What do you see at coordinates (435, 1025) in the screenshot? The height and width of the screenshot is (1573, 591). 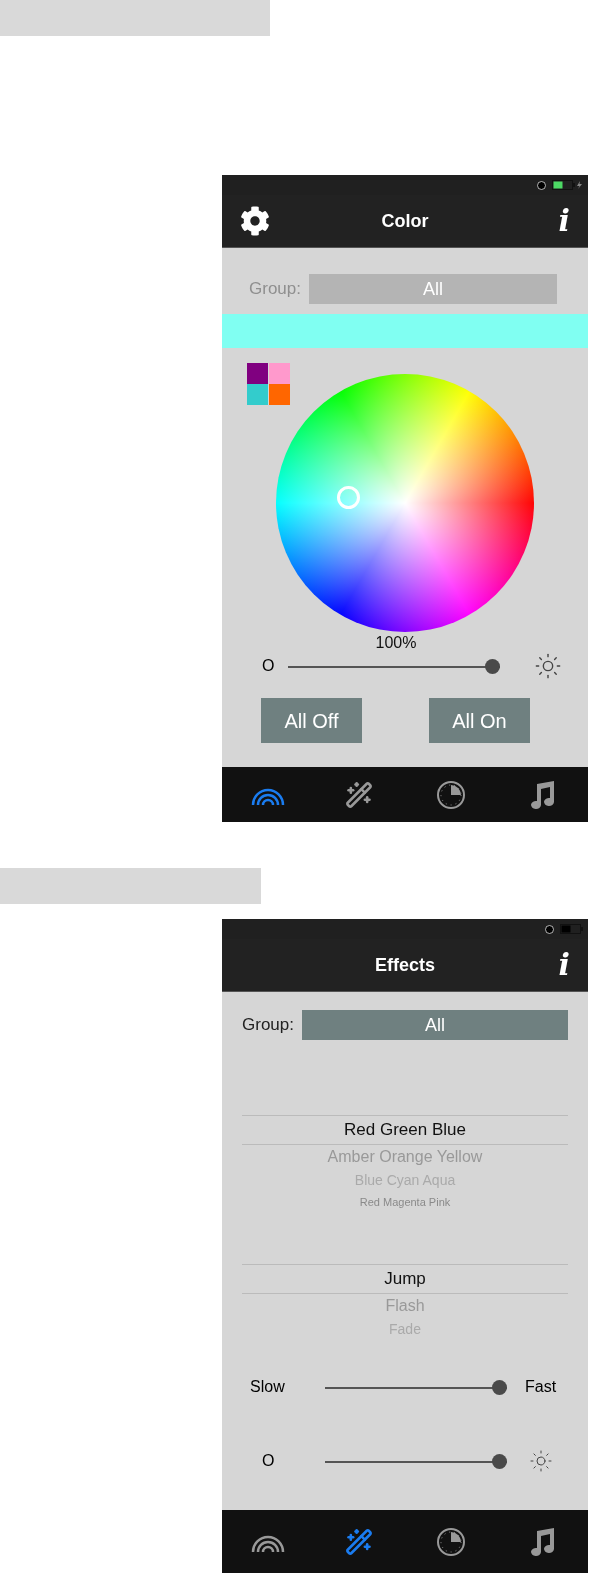 I see `group-selector: All` at bounding box center [435, 1025].